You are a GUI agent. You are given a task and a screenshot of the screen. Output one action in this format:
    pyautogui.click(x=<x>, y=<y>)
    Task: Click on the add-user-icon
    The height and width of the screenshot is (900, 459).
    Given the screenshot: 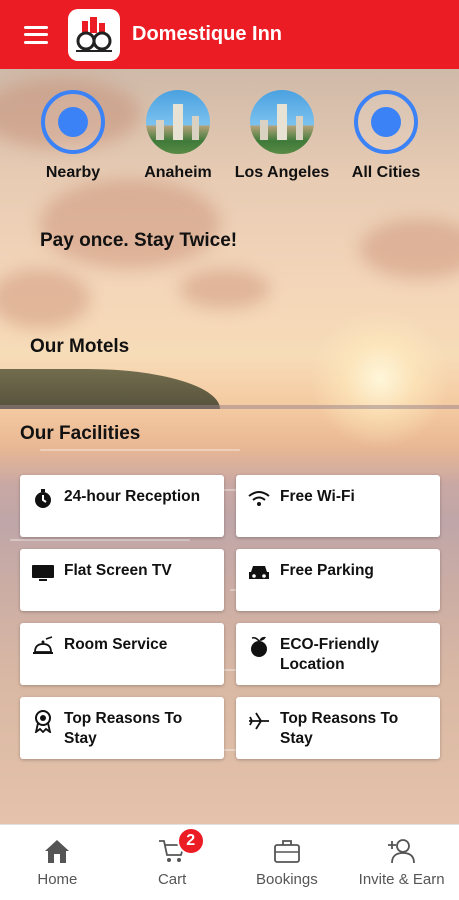 What is the action you would take?
    pyautogui.click(x=402, y=851)
    